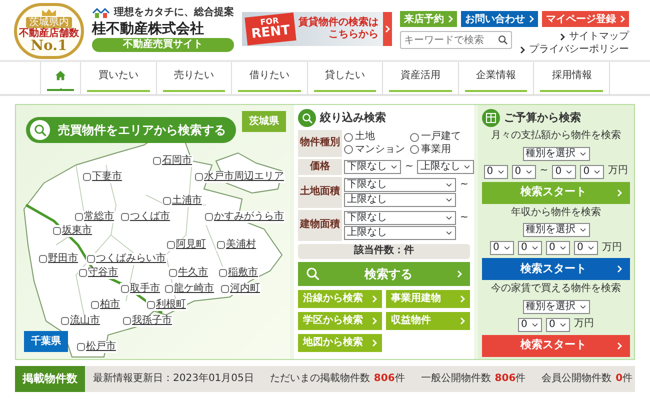 This screenshot has width=650, height=401. I want to click on count-value: 0, so click(619, 379).